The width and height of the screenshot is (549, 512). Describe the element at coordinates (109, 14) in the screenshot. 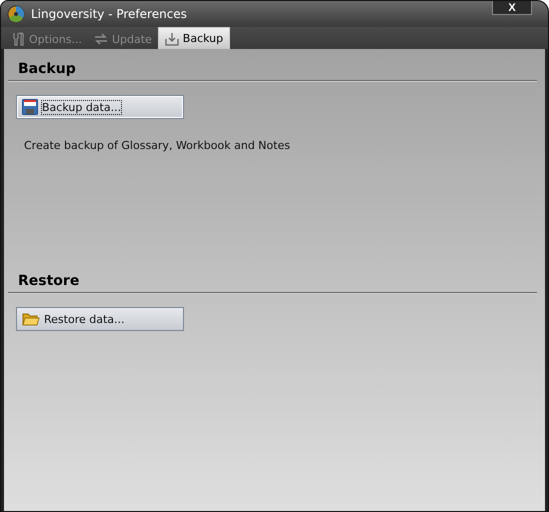

I see `window-title: Lingoversity - Preferences` at that location.